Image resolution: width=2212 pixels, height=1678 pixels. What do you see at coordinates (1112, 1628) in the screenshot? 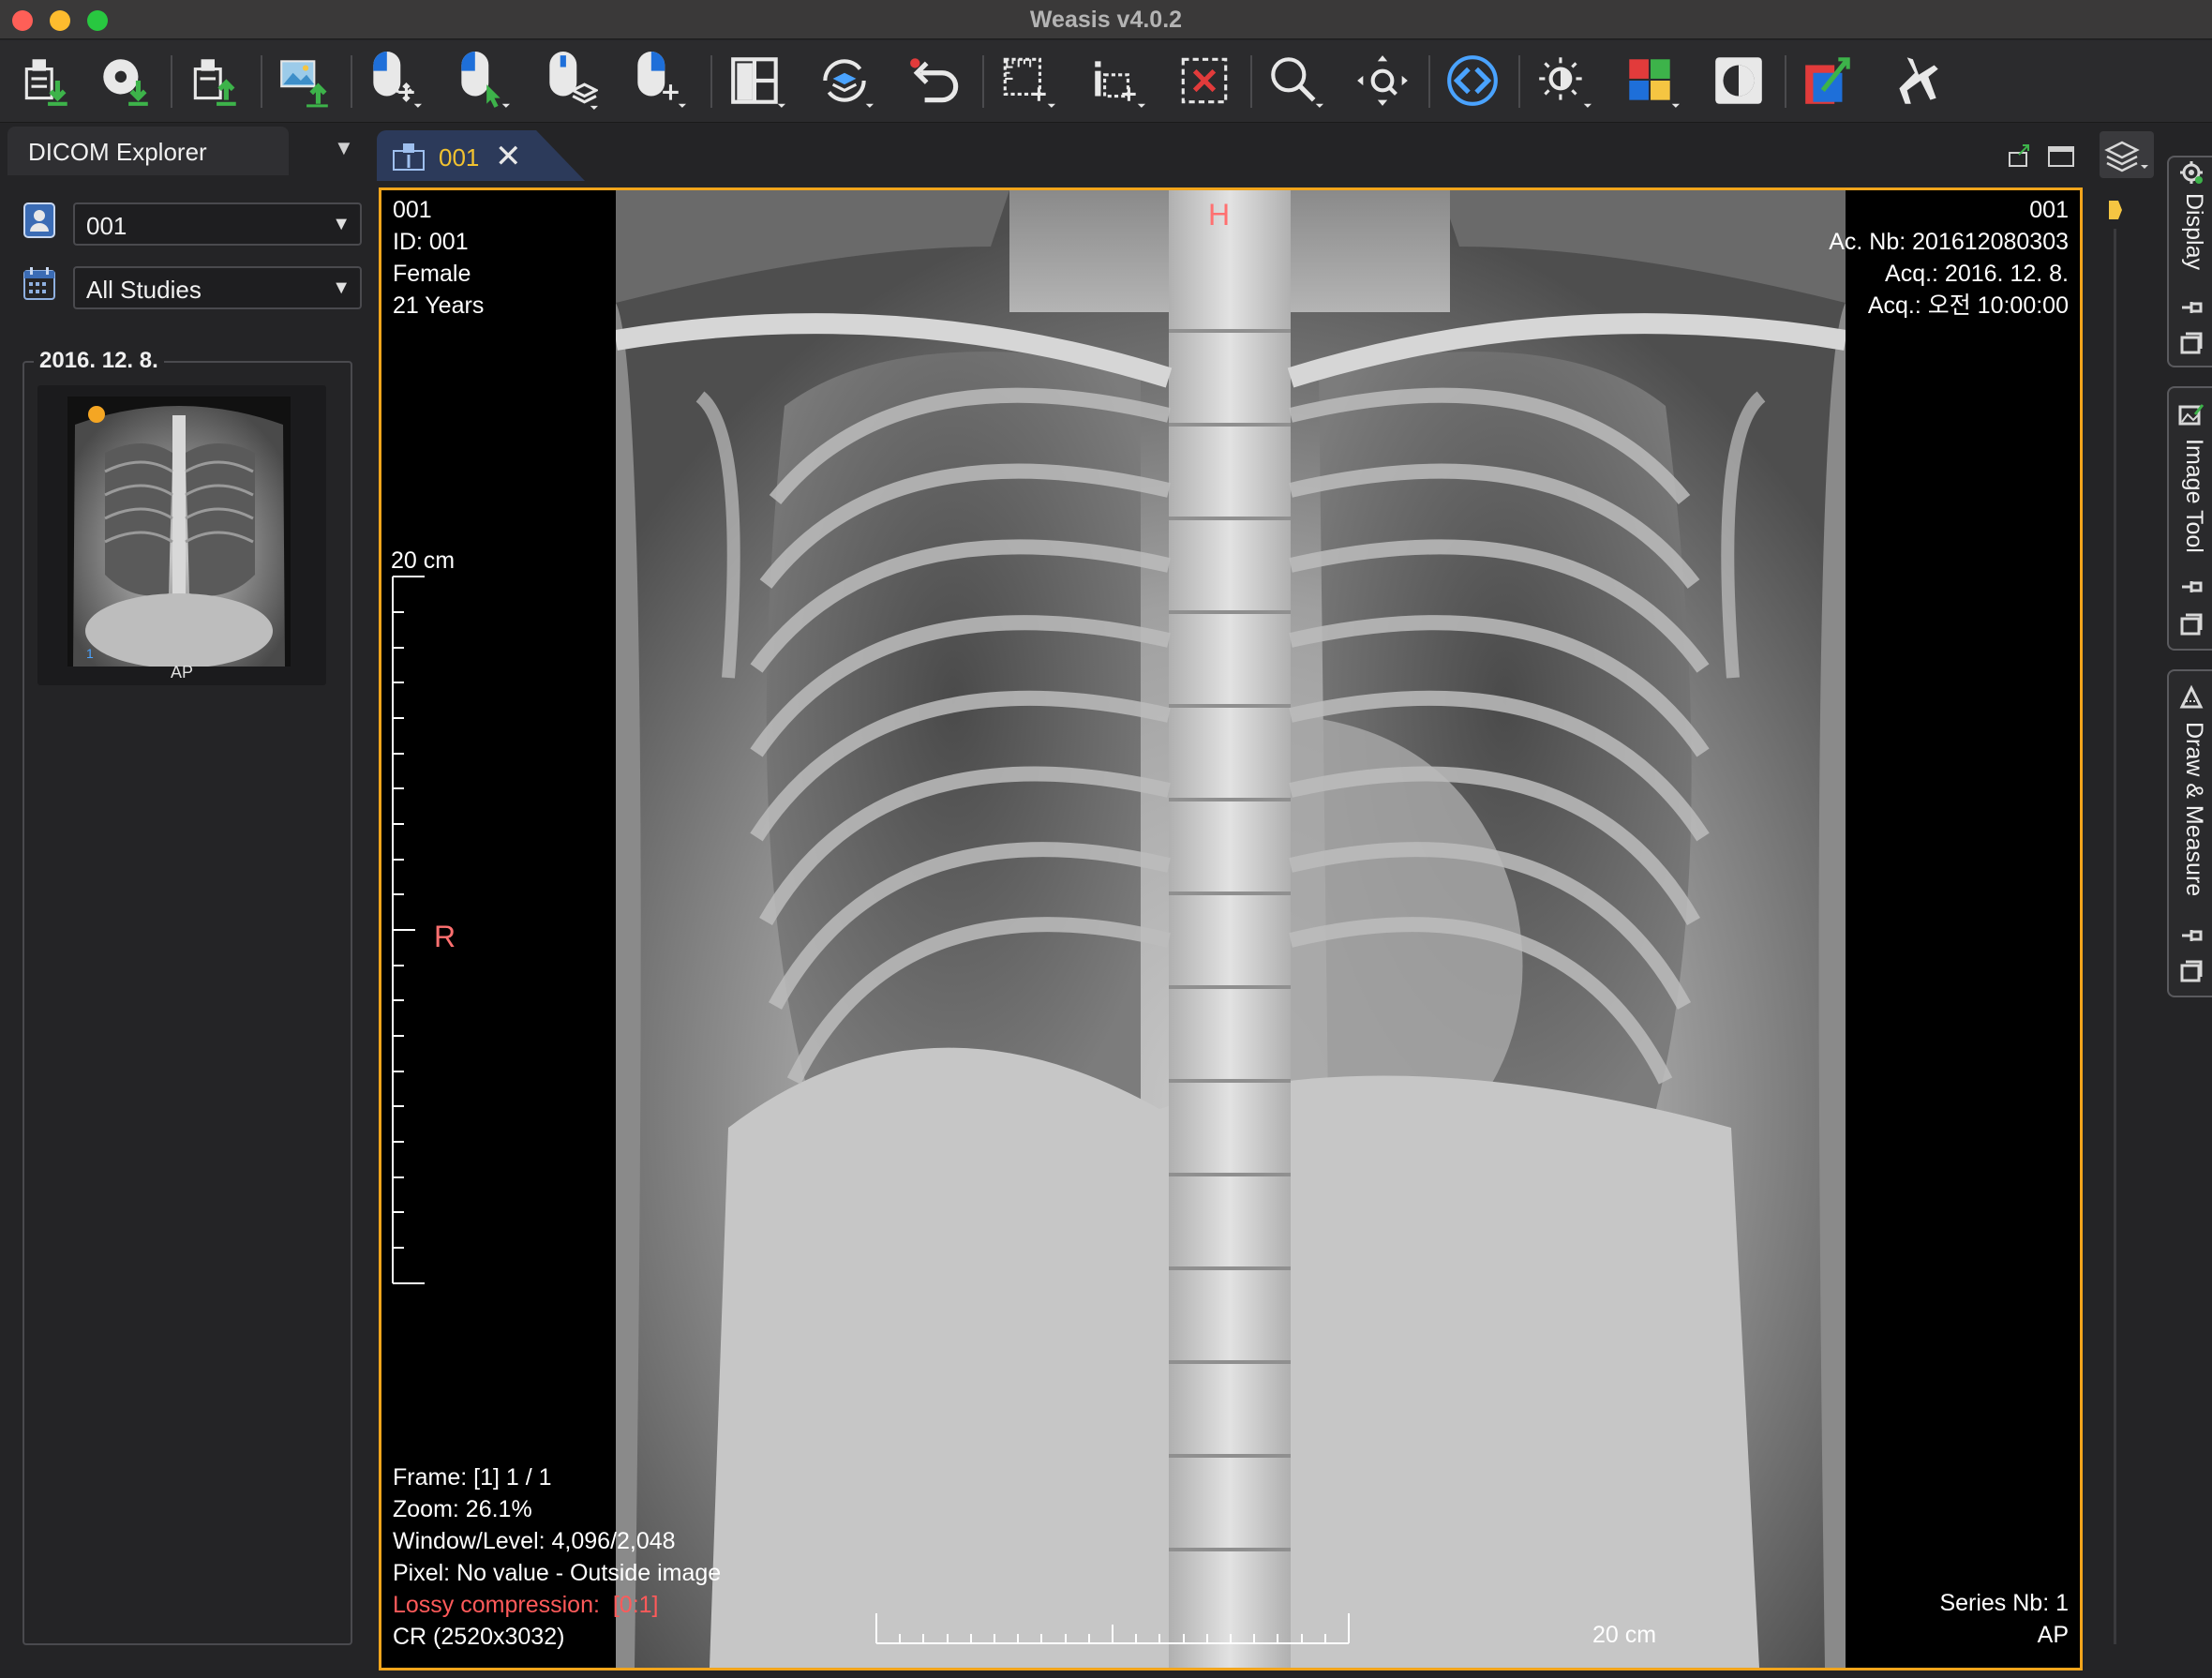
I see `horizontal-scale-bar` at bounding box center [1112, 1628].